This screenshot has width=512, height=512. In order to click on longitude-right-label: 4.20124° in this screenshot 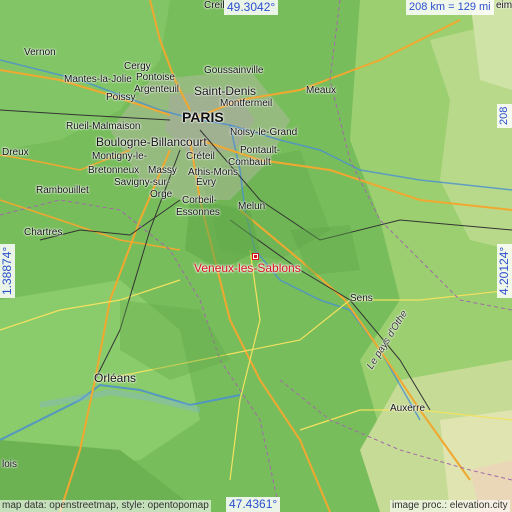, I will do `click(504, 270)`.